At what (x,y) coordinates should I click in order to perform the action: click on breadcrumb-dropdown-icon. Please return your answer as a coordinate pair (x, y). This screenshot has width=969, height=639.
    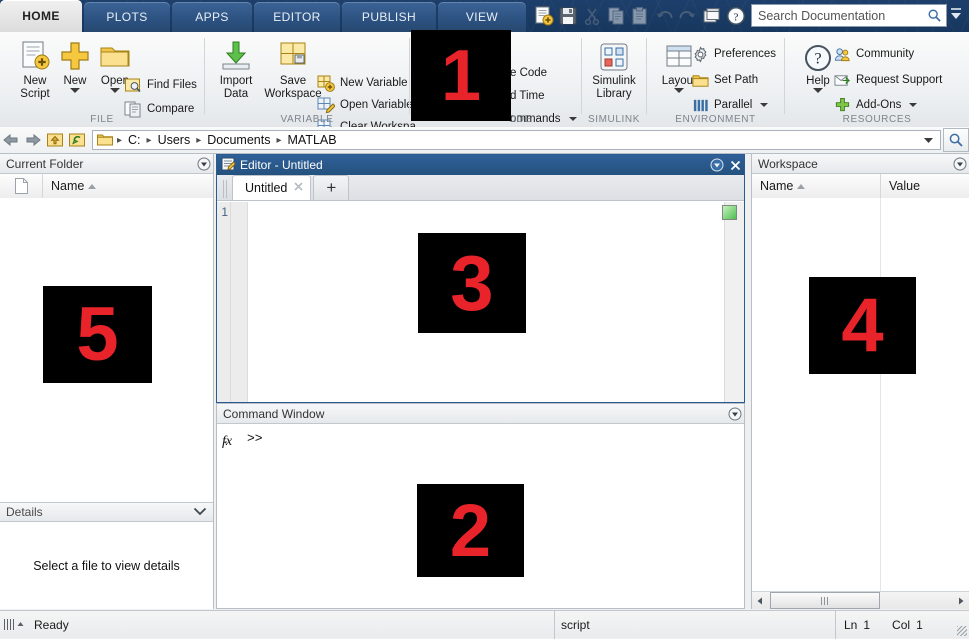
    Looking at the image, I should click on (928, 140).